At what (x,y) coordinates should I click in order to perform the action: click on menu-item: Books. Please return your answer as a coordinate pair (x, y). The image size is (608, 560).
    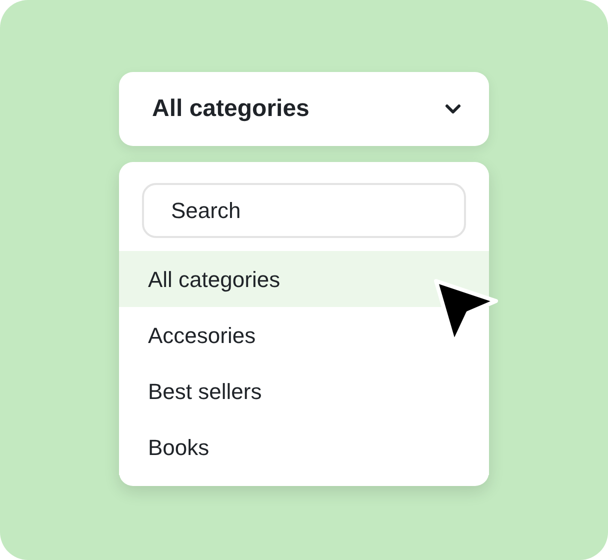
    Looking at the image, I should click on (304, 447).